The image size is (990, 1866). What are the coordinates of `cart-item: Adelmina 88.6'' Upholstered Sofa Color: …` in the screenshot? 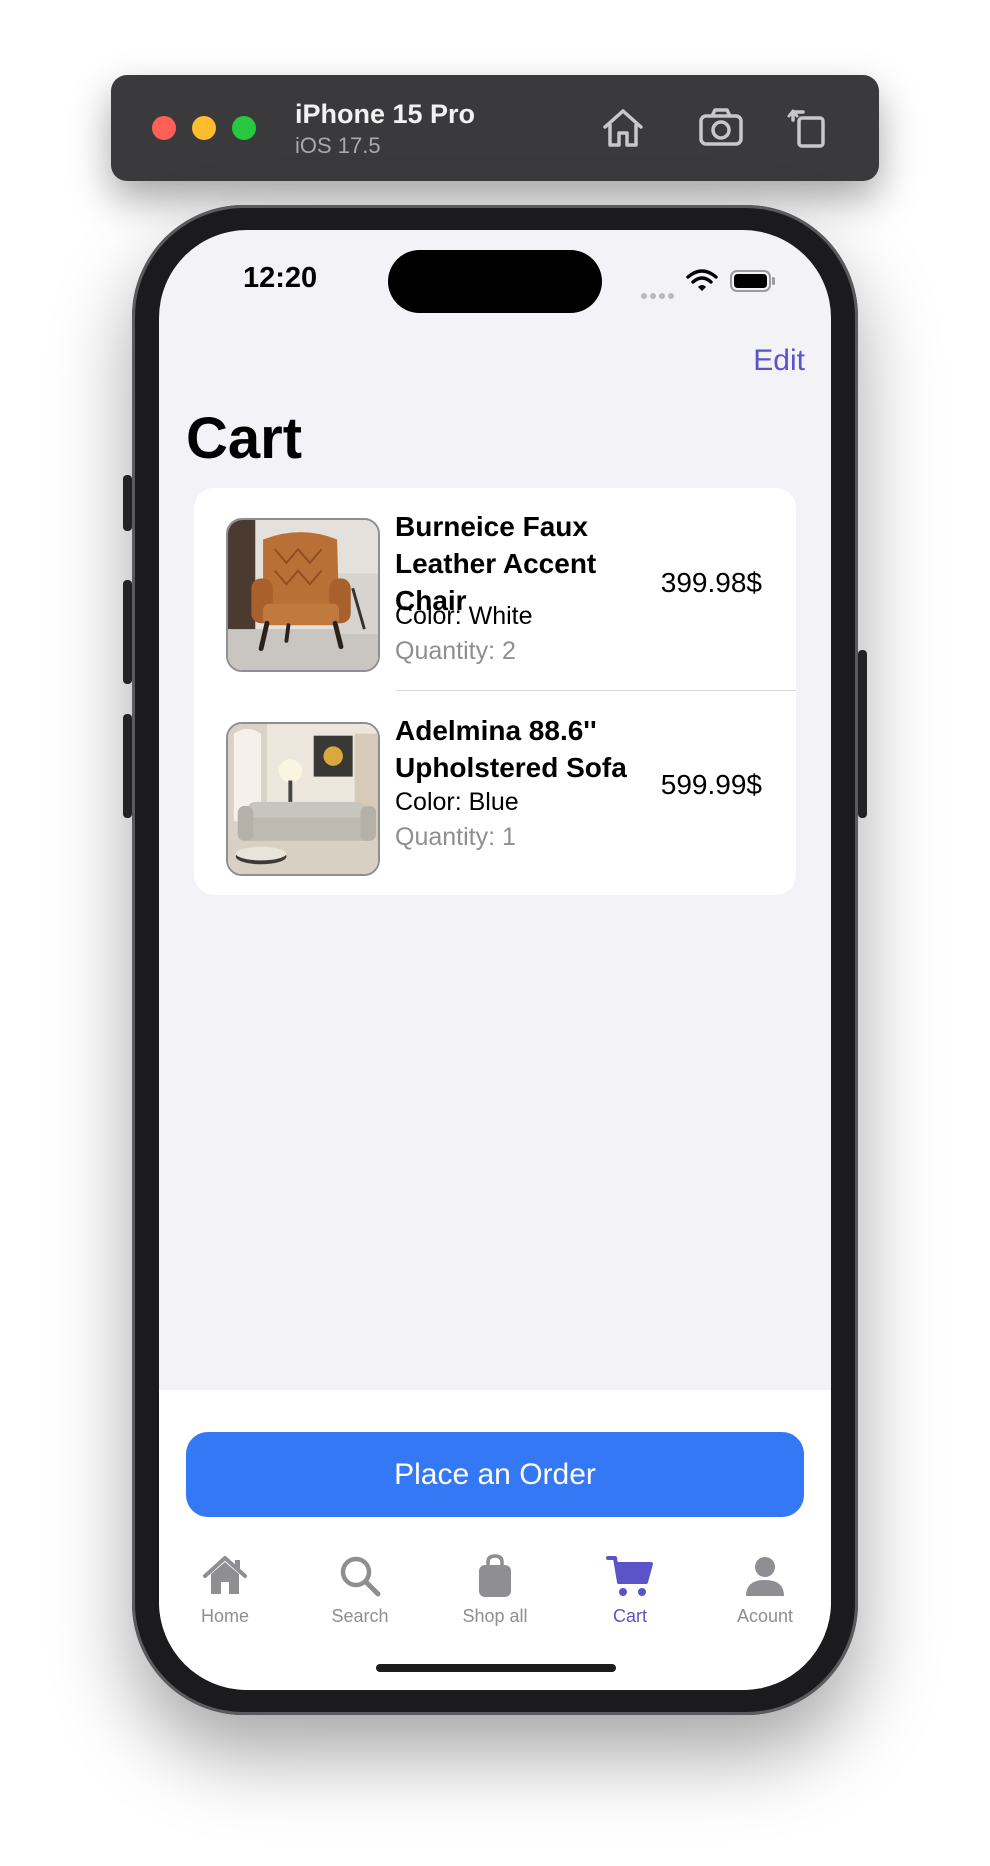 It's located at (495, 793).